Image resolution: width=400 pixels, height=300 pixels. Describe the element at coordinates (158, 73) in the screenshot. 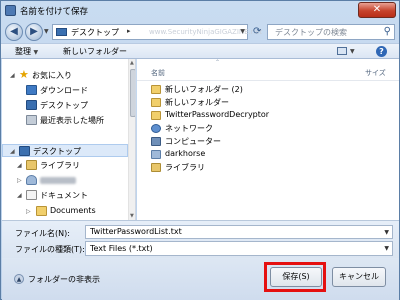

I see `column-name-header: 名前` at that location.